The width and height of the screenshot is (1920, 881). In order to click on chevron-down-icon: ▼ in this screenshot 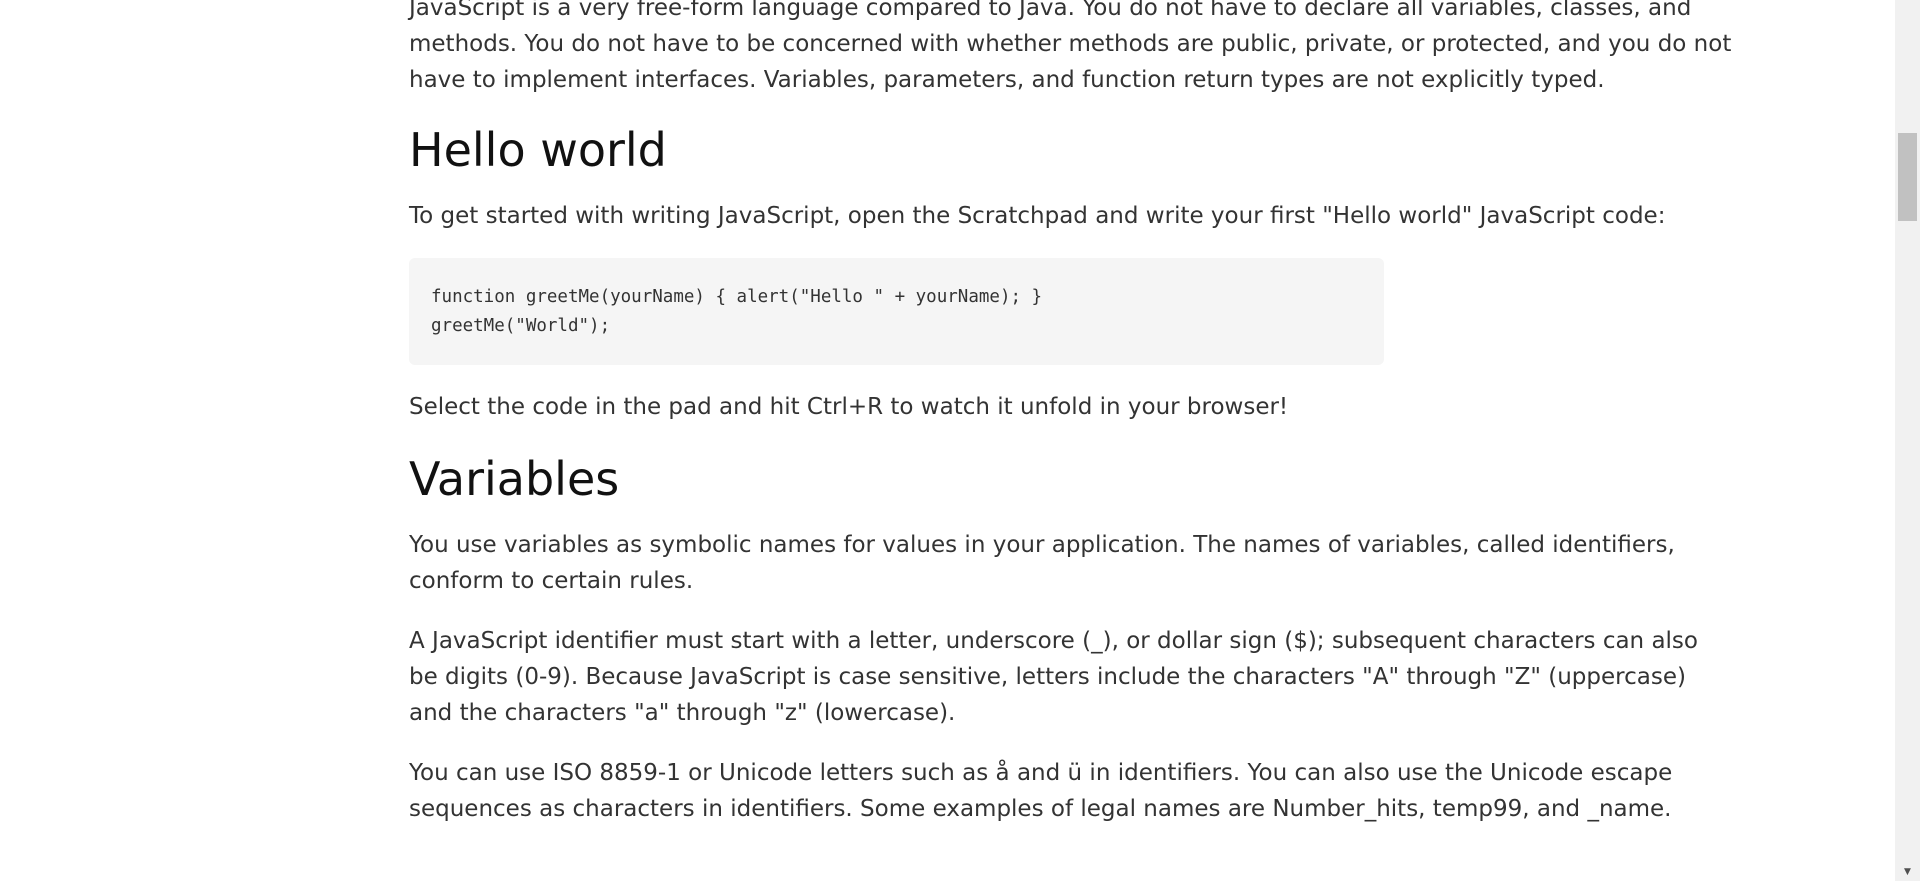, I will do `click(1907, 872)`.